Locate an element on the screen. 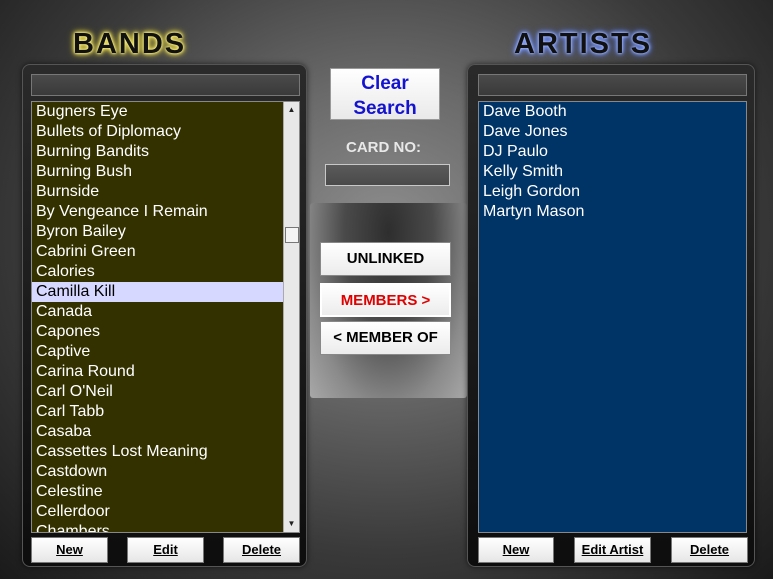  list-item: Castdown is located at coordinates (158, 472).